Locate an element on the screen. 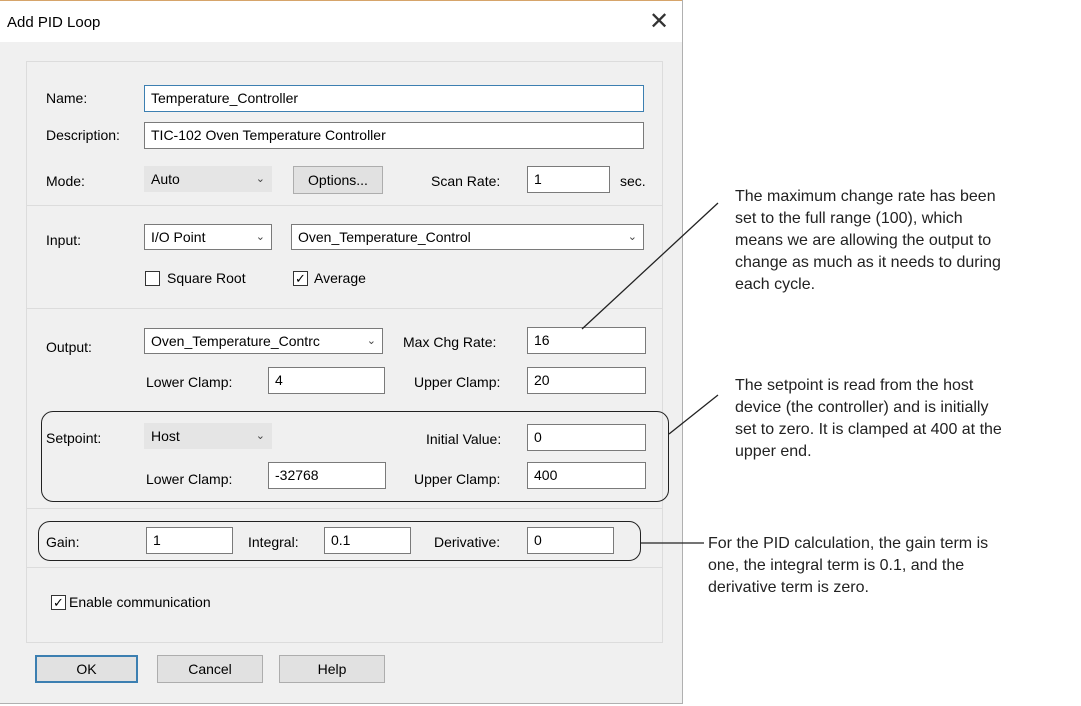 The image size is (1081, 706). note-line: one, the integral term is 0.1, and the is located at coordinates (836, 565).